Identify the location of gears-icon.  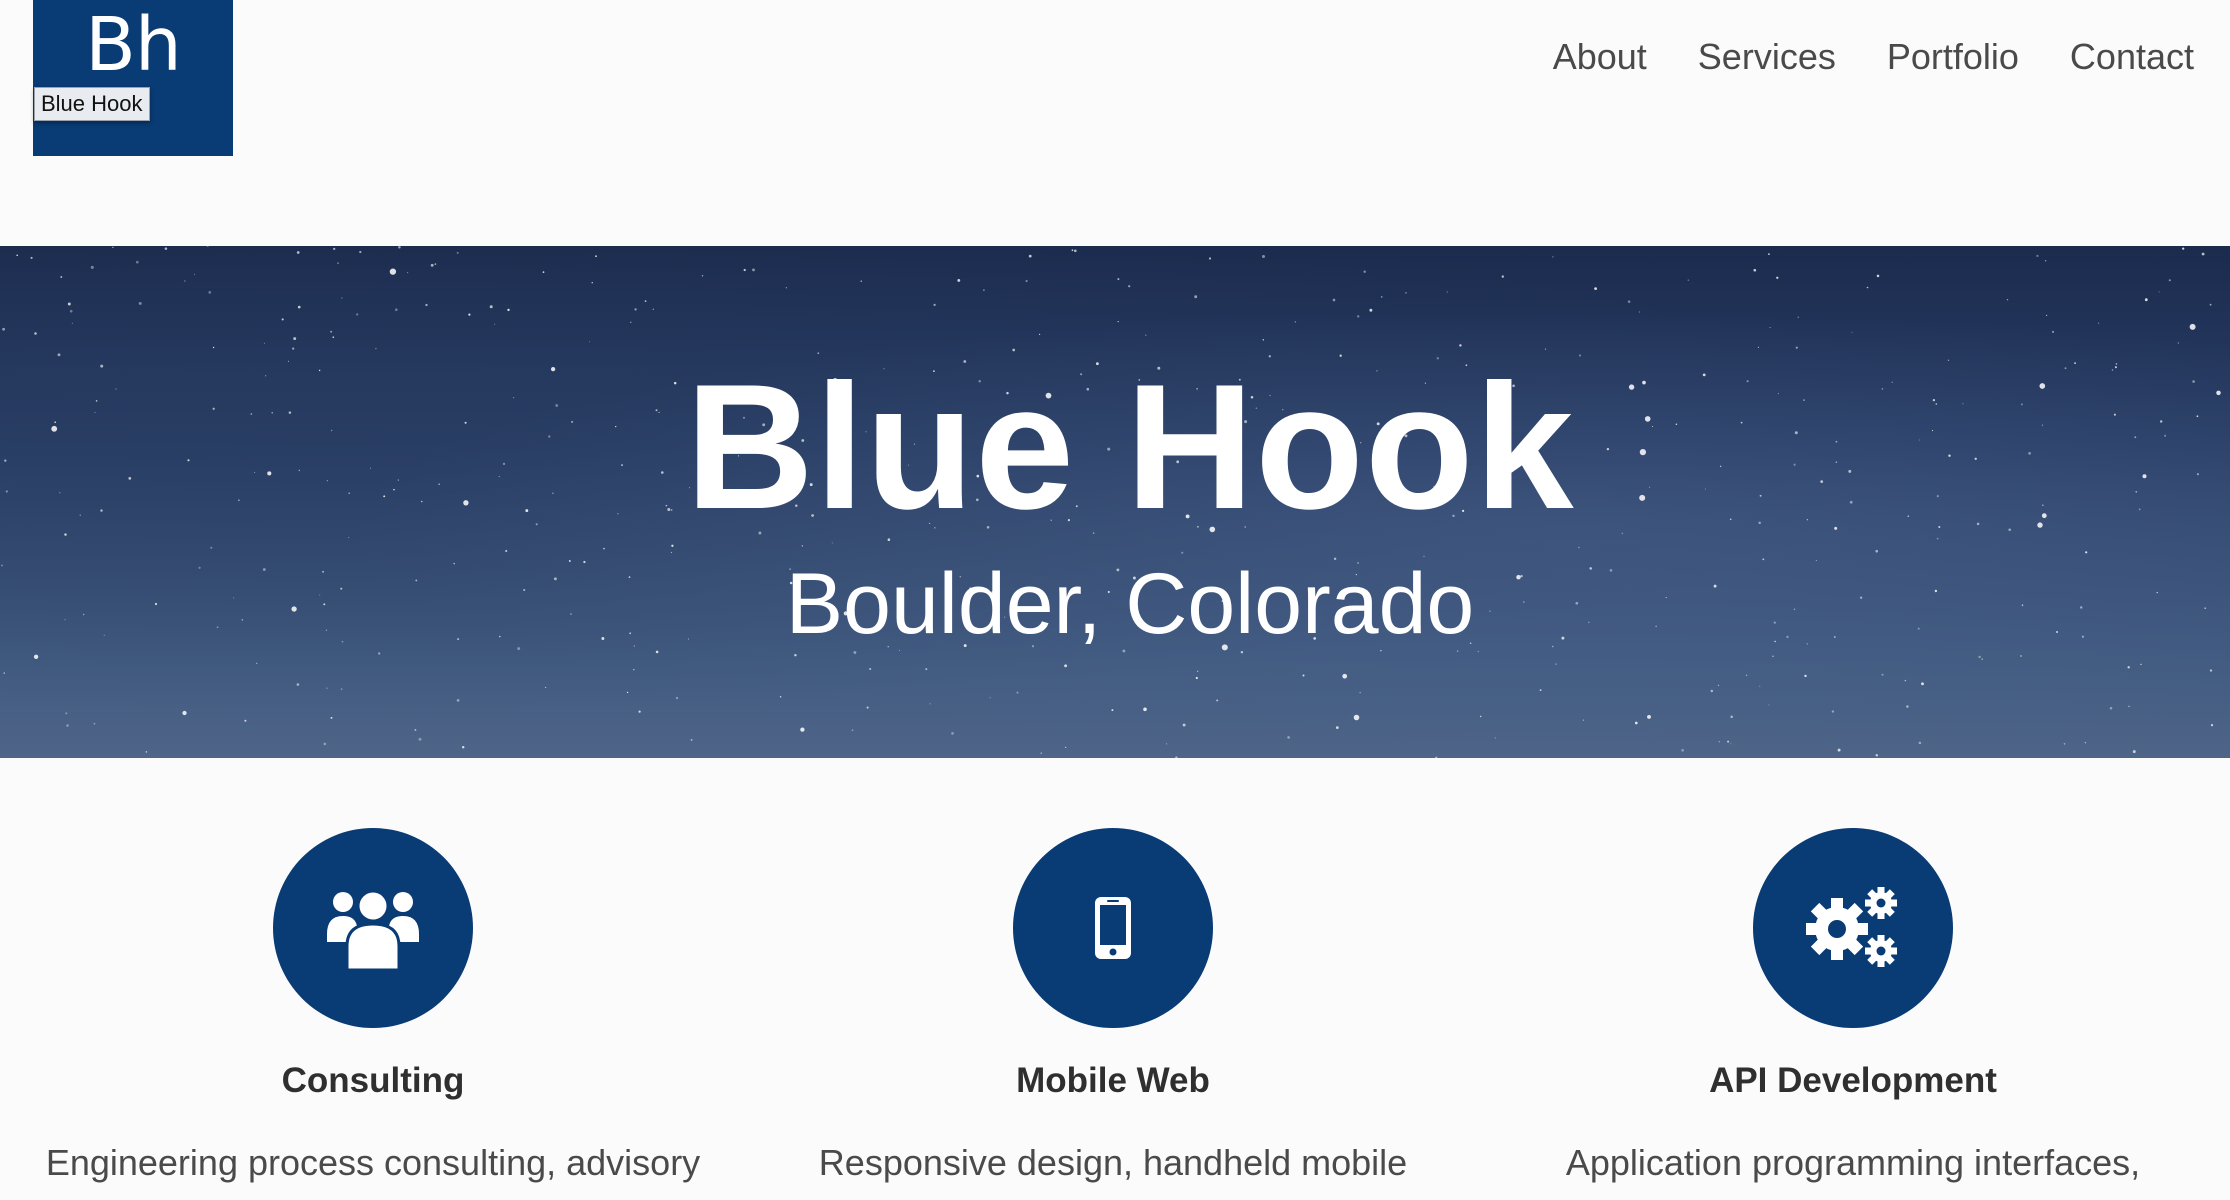
(1851, 927).